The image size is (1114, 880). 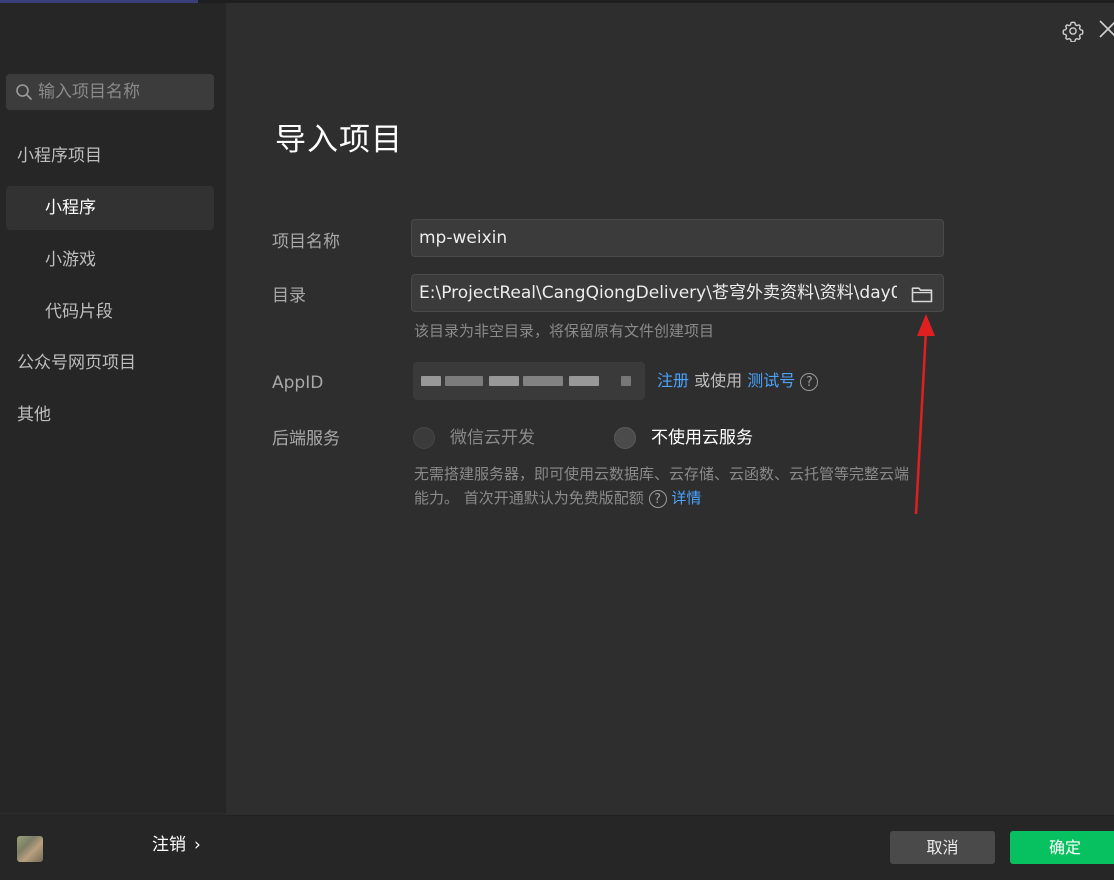 I want to click on appid-input, so click(x=529, y=381).